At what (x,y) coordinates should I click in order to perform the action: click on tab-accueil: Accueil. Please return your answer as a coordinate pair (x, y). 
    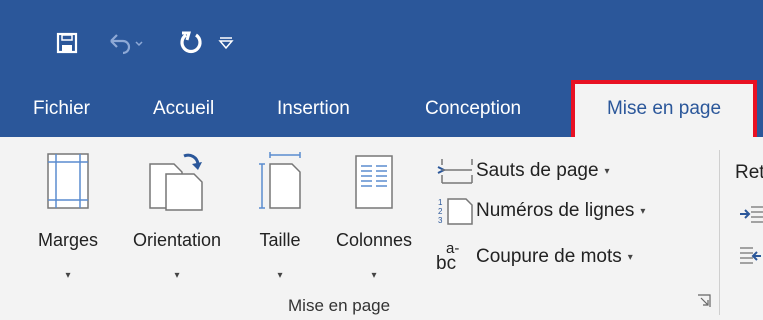
    Looking at the image, I should click on (183, 108).